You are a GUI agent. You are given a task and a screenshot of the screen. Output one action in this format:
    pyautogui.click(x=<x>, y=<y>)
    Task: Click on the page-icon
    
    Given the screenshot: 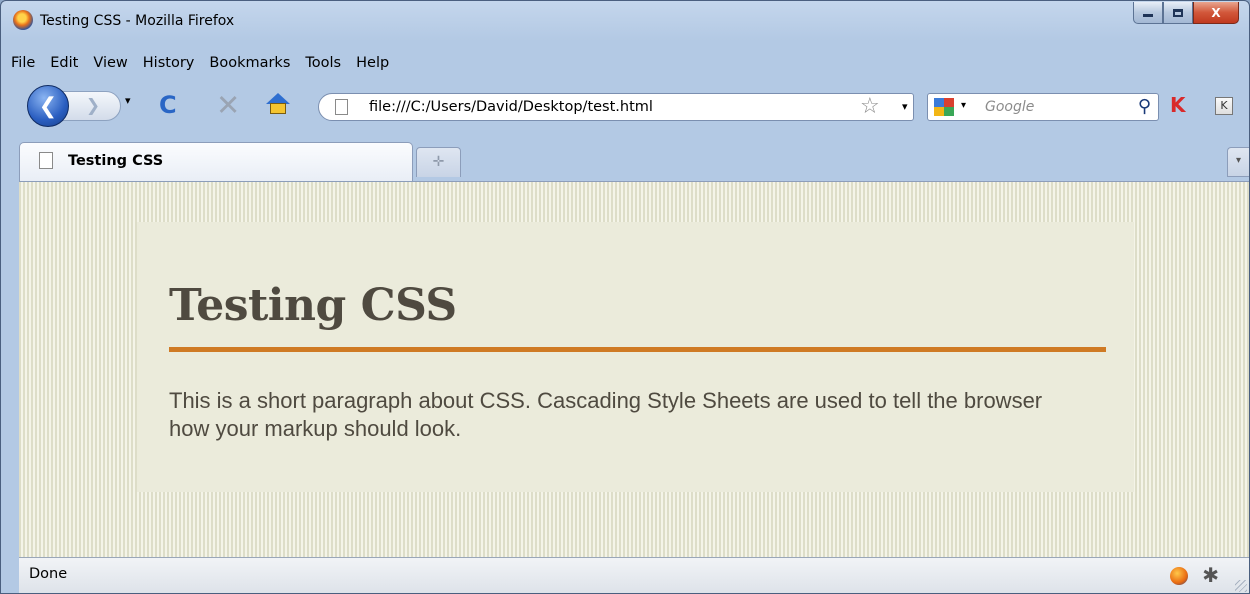 What is the action you would take?
    pyautogui.click(x=341, y=107)
    